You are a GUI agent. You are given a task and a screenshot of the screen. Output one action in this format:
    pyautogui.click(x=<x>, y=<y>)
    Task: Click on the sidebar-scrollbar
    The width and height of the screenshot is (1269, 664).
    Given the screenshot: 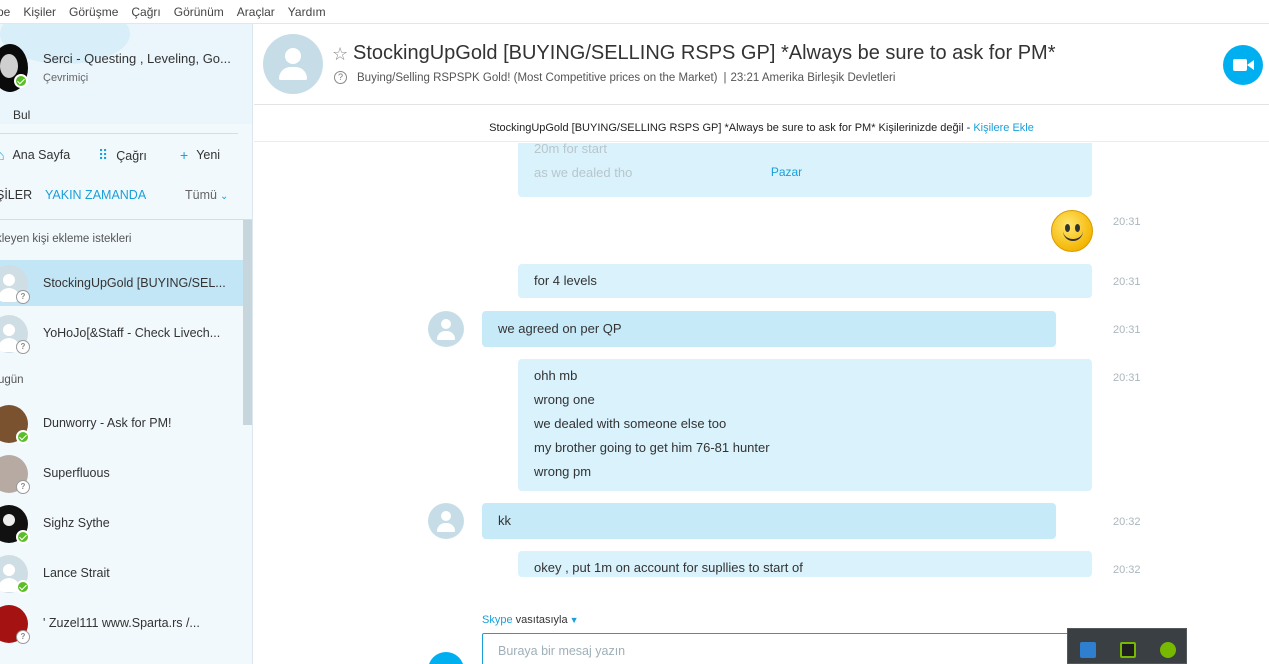 What is the action you would take?
    pyautogui.click(x=247, y=322)
    